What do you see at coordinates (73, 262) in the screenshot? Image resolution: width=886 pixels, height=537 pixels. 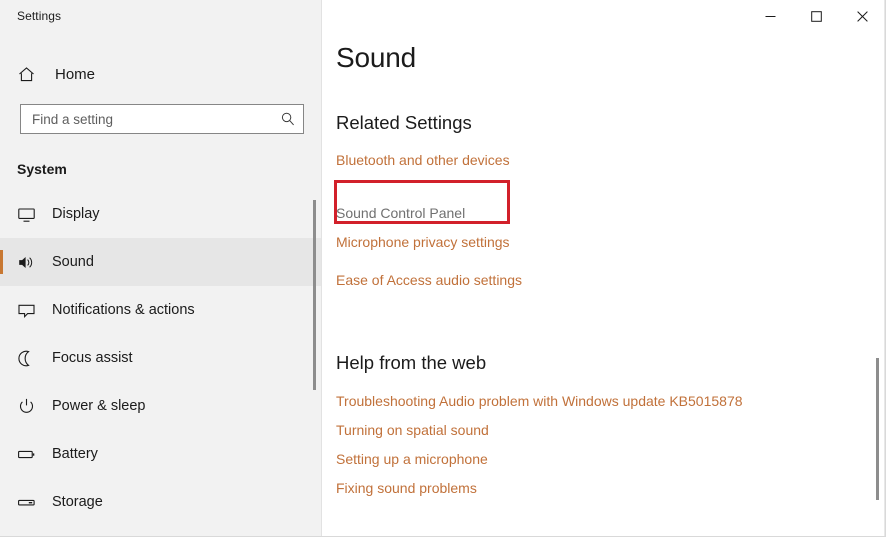 I see `sidebar-item-sound-label: Sound` at bounding box center [73, 262].